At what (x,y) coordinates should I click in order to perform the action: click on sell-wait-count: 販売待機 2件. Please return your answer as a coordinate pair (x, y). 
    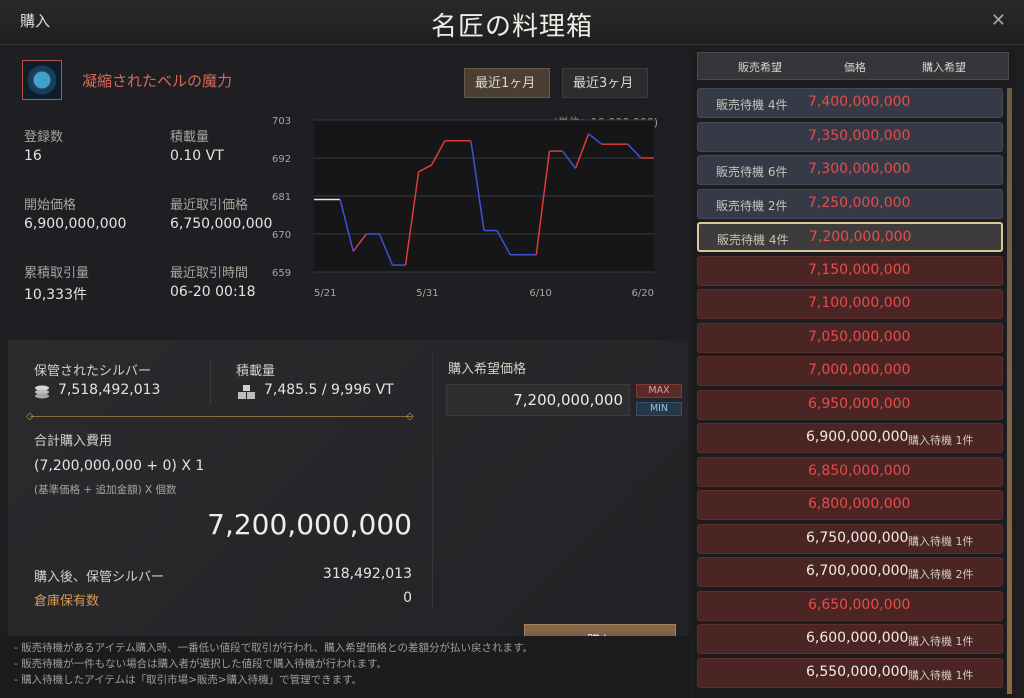
    Looking at the image, I should click on (752, 205).